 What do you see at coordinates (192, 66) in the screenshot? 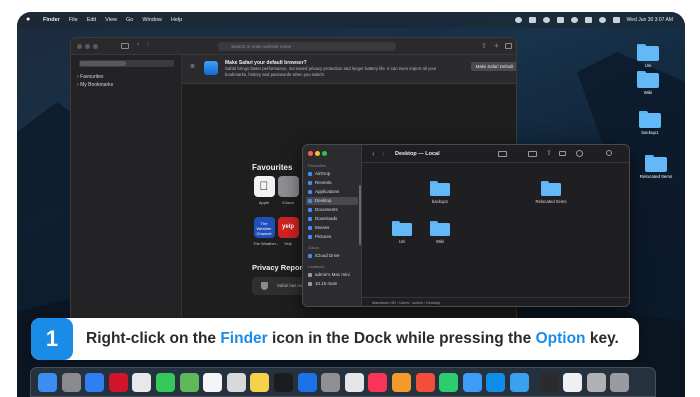
I see `banner-close-icon: ⊗` at bounding box center [192, 66].